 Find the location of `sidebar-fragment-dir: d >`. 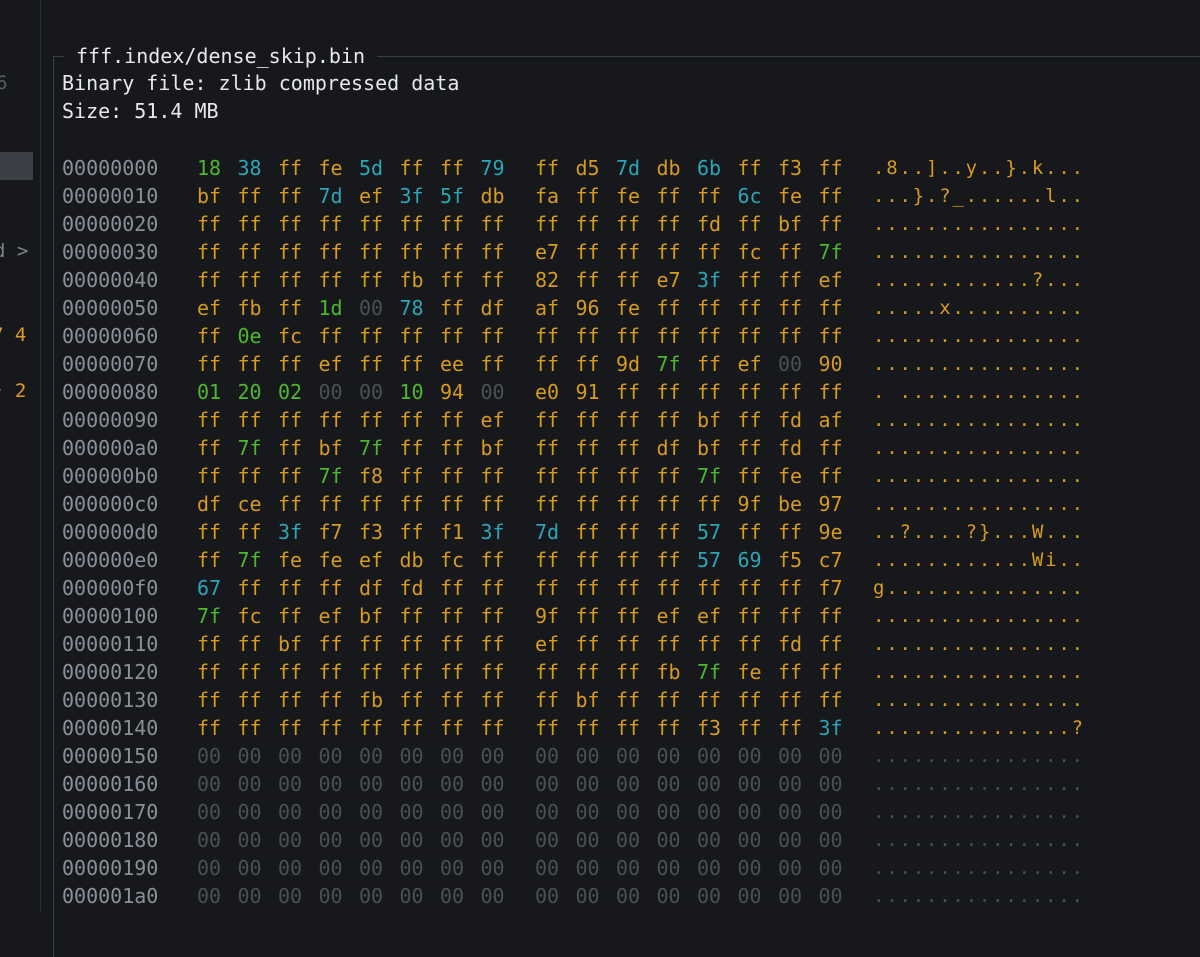

sidebar-fragment-dir: d > is located at coordinates (14, 251).